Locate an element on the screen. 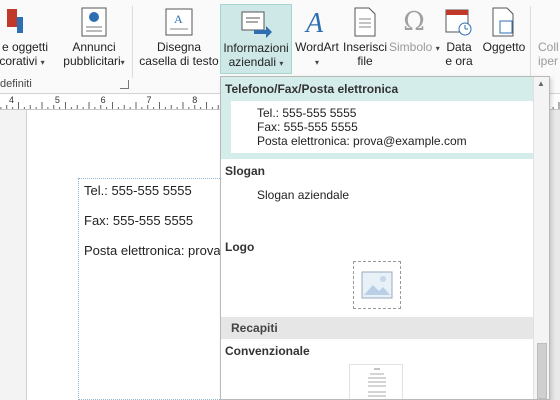  date-time-button: Data e ora is located at coordinates (459, 36).